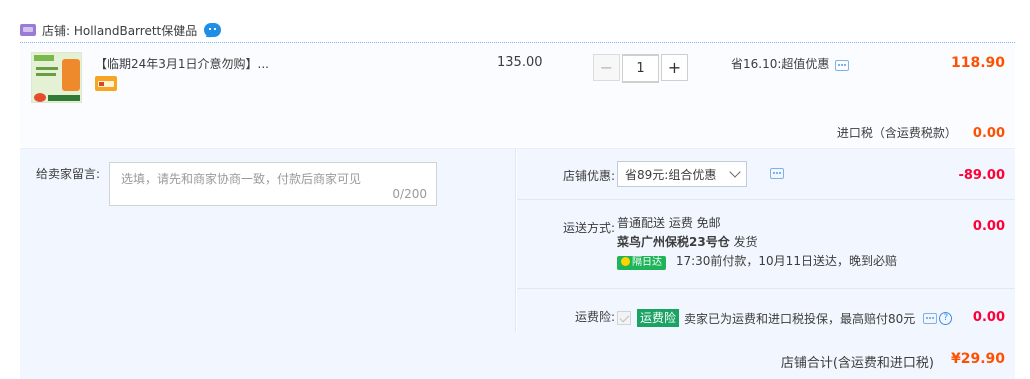  What do you see at coordinates (625, 261) in the screenshot?
I see `lightning-icon` at bounding box center [625, 261].